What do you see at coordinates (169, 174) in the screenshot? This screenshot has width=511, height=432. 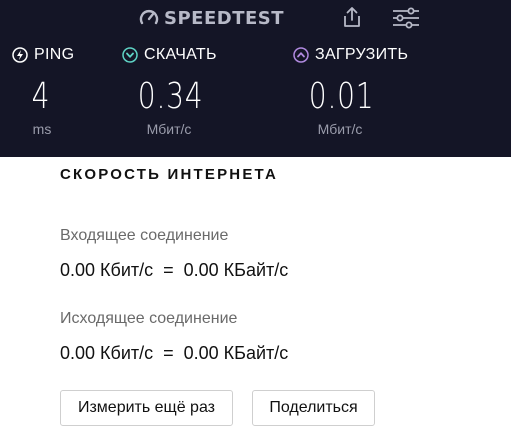 I see `internet-speed-title: СКОРОСТЬ ИНТЕРНЕТА` at bounding box center [169, 174].